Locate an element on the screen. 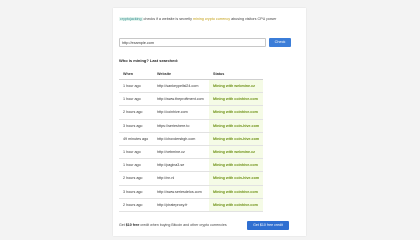 The image size is (420, 240). url-input is located at coordinates (192, 42).